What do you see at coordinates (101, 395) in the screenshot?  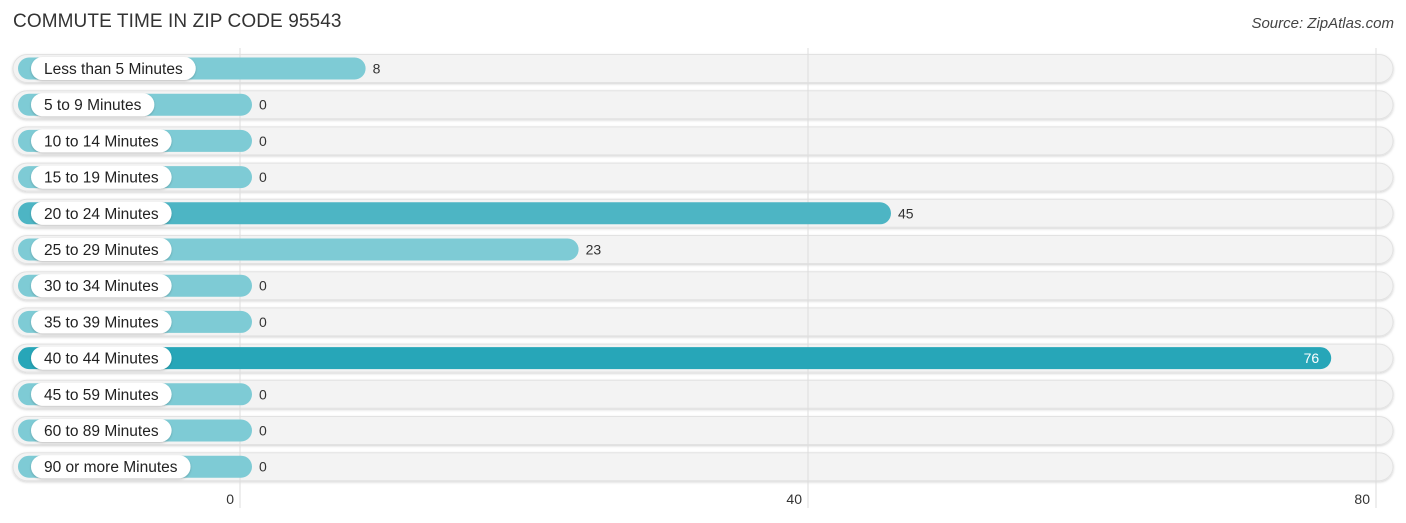 I see `category-label: 45 to 59 Minutes` at bounding box center [101, 395].